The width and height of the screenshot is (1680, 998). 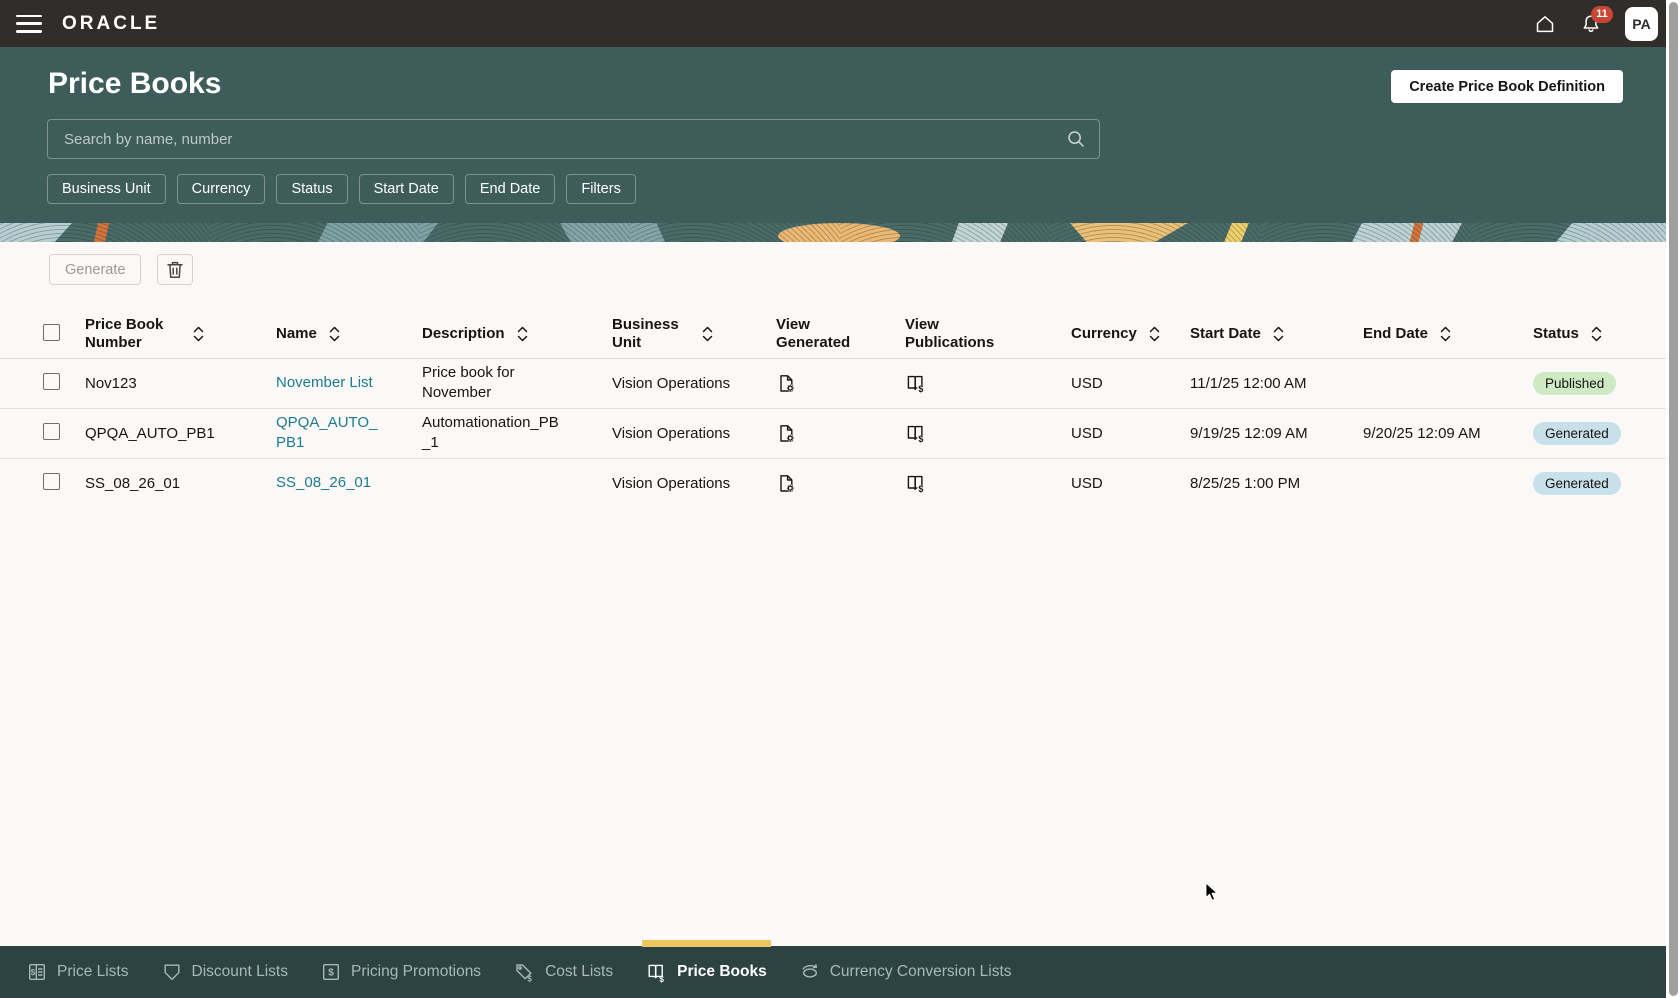 What do you see at coordinates (406, 189) in the screenshot?
I see `filter-chip-start-date: Start Date` at bounding box center [406, 189].